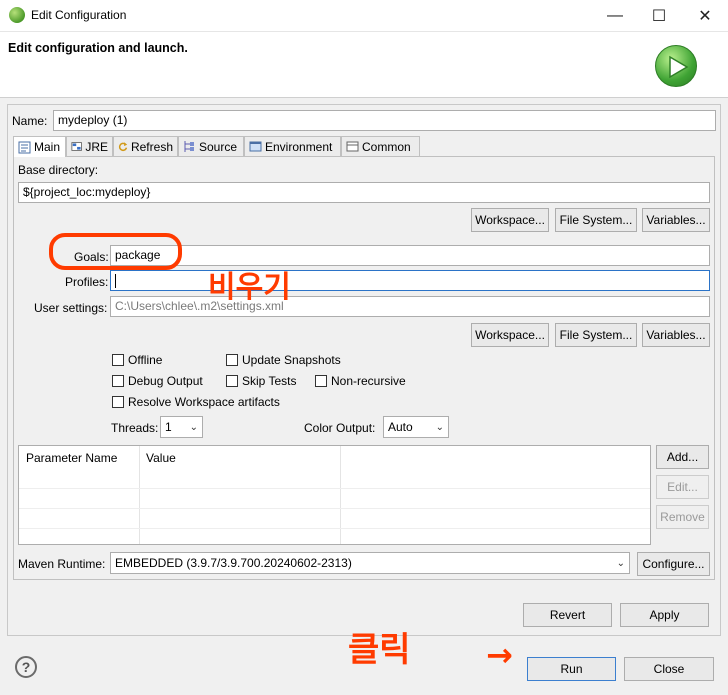  I want to click on refresh-tab-icon, so click(123, 147).